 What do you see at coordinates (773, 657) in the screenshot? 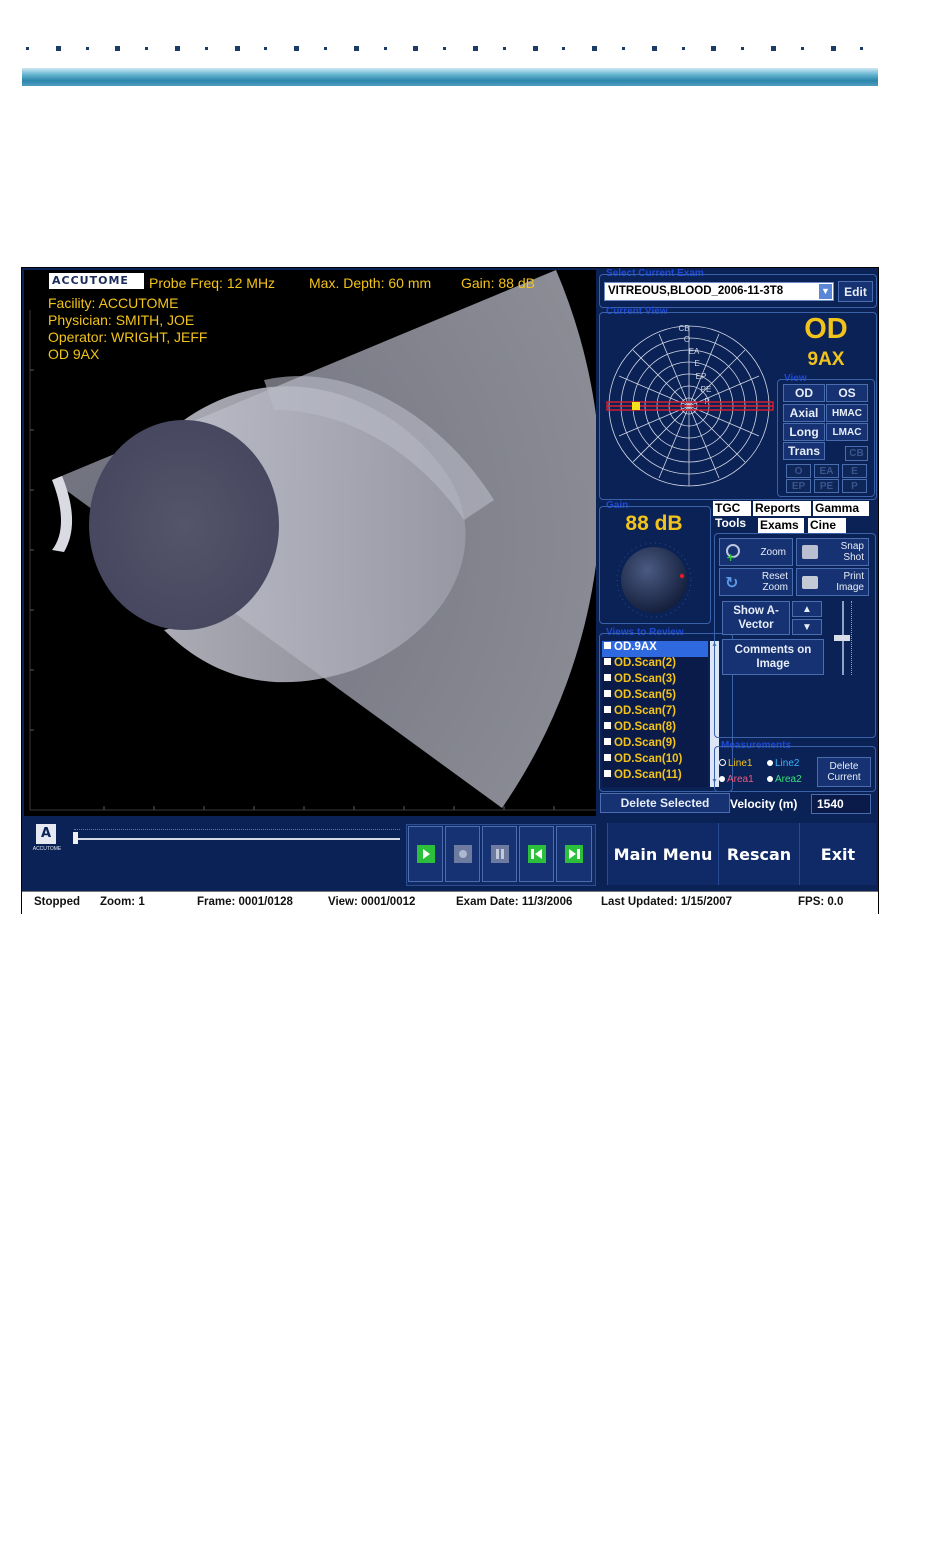
I see `comments-button: Comments on Image` at bounding box center [773, 657].